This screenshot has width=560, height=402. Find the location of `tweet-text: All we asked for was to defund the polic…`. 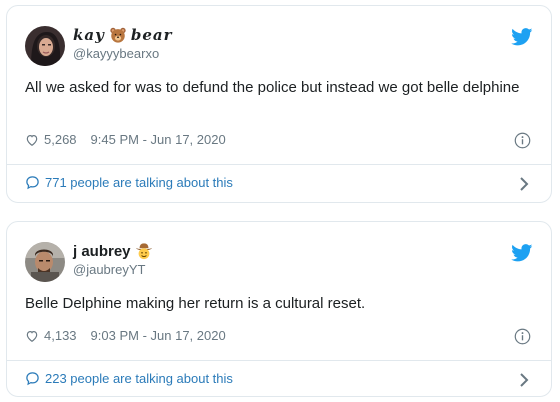

tweet-text: All we asked for was to defund the polic… is located at coordinates (272, 87).